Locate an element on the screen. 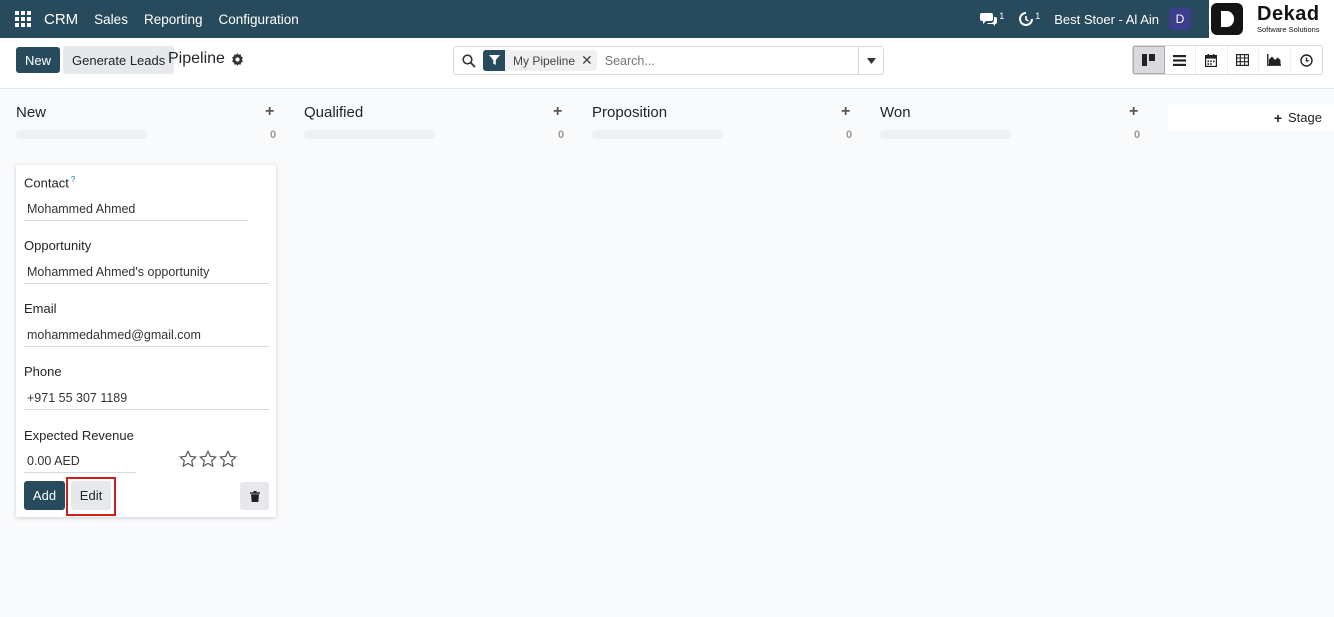 Image resolution: width=1334 pixels, height=617 pixels. dekad-logo-icon is located at coordinates (1227, 19).